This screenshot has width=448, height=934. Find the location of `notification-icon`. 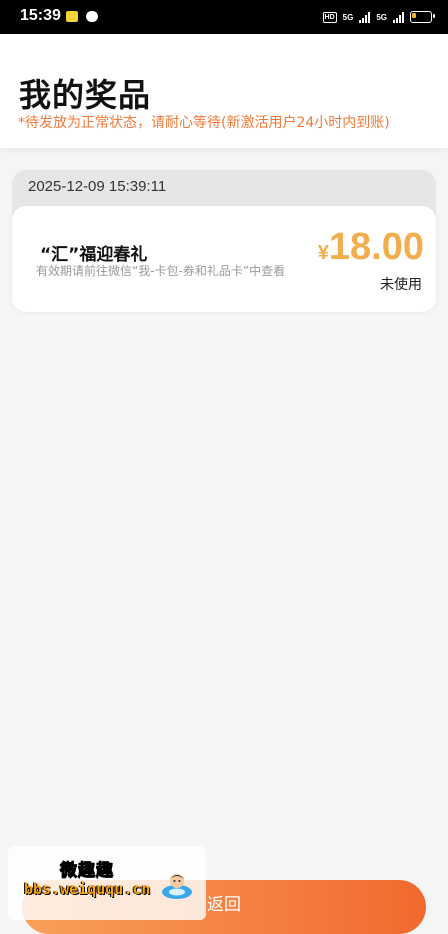

notification-icon is located at coordinates (72, 16).